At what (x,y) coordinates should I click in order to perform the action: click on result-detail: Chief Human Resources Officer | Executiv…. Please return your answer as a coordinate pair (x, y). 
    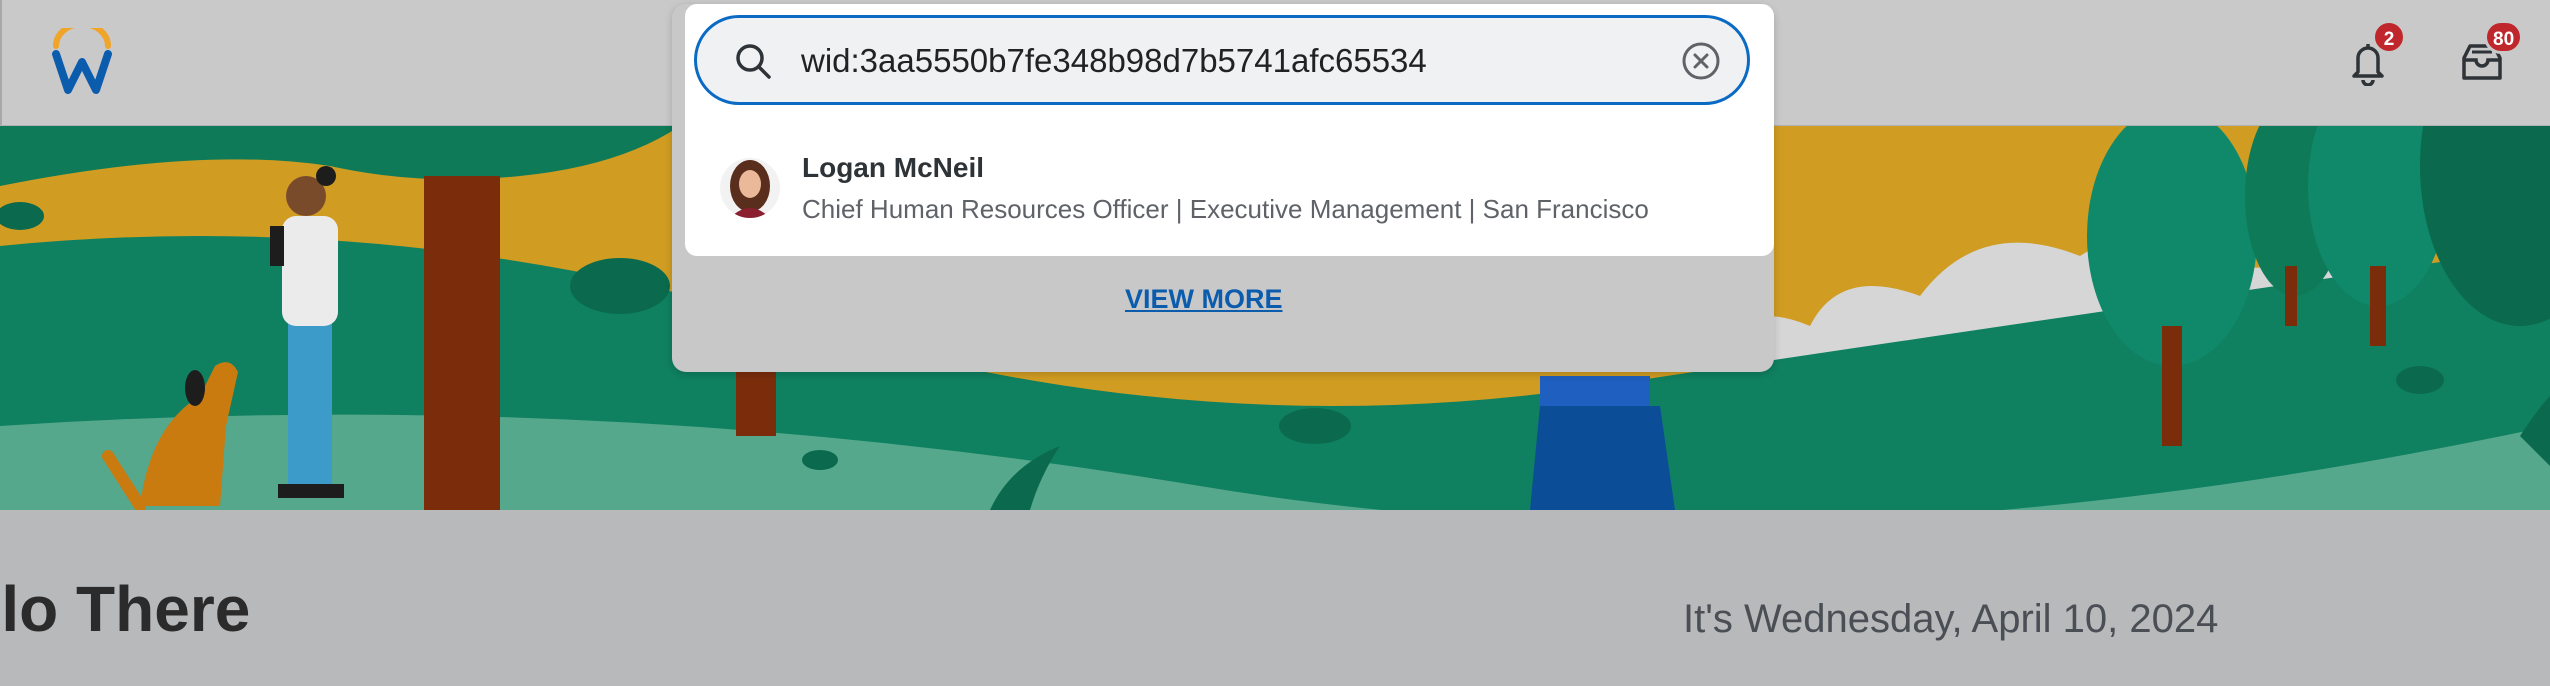
    Looking at the image, I should click on (1225, 209).